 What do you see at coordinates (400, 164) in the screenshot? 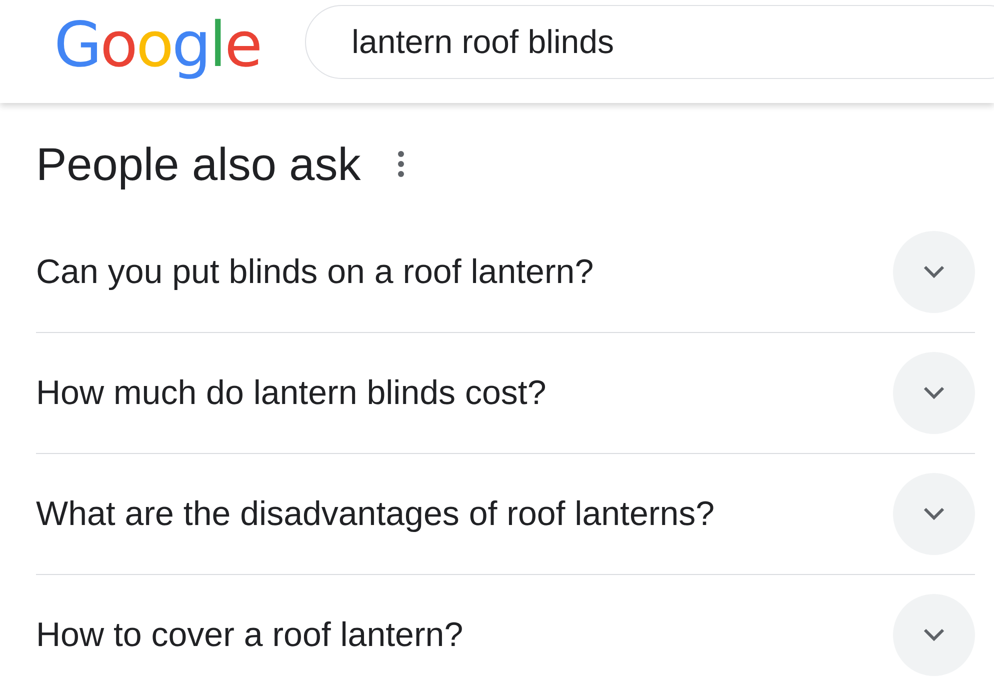
I see `more-options-icon` at bounding box center [400, 164].